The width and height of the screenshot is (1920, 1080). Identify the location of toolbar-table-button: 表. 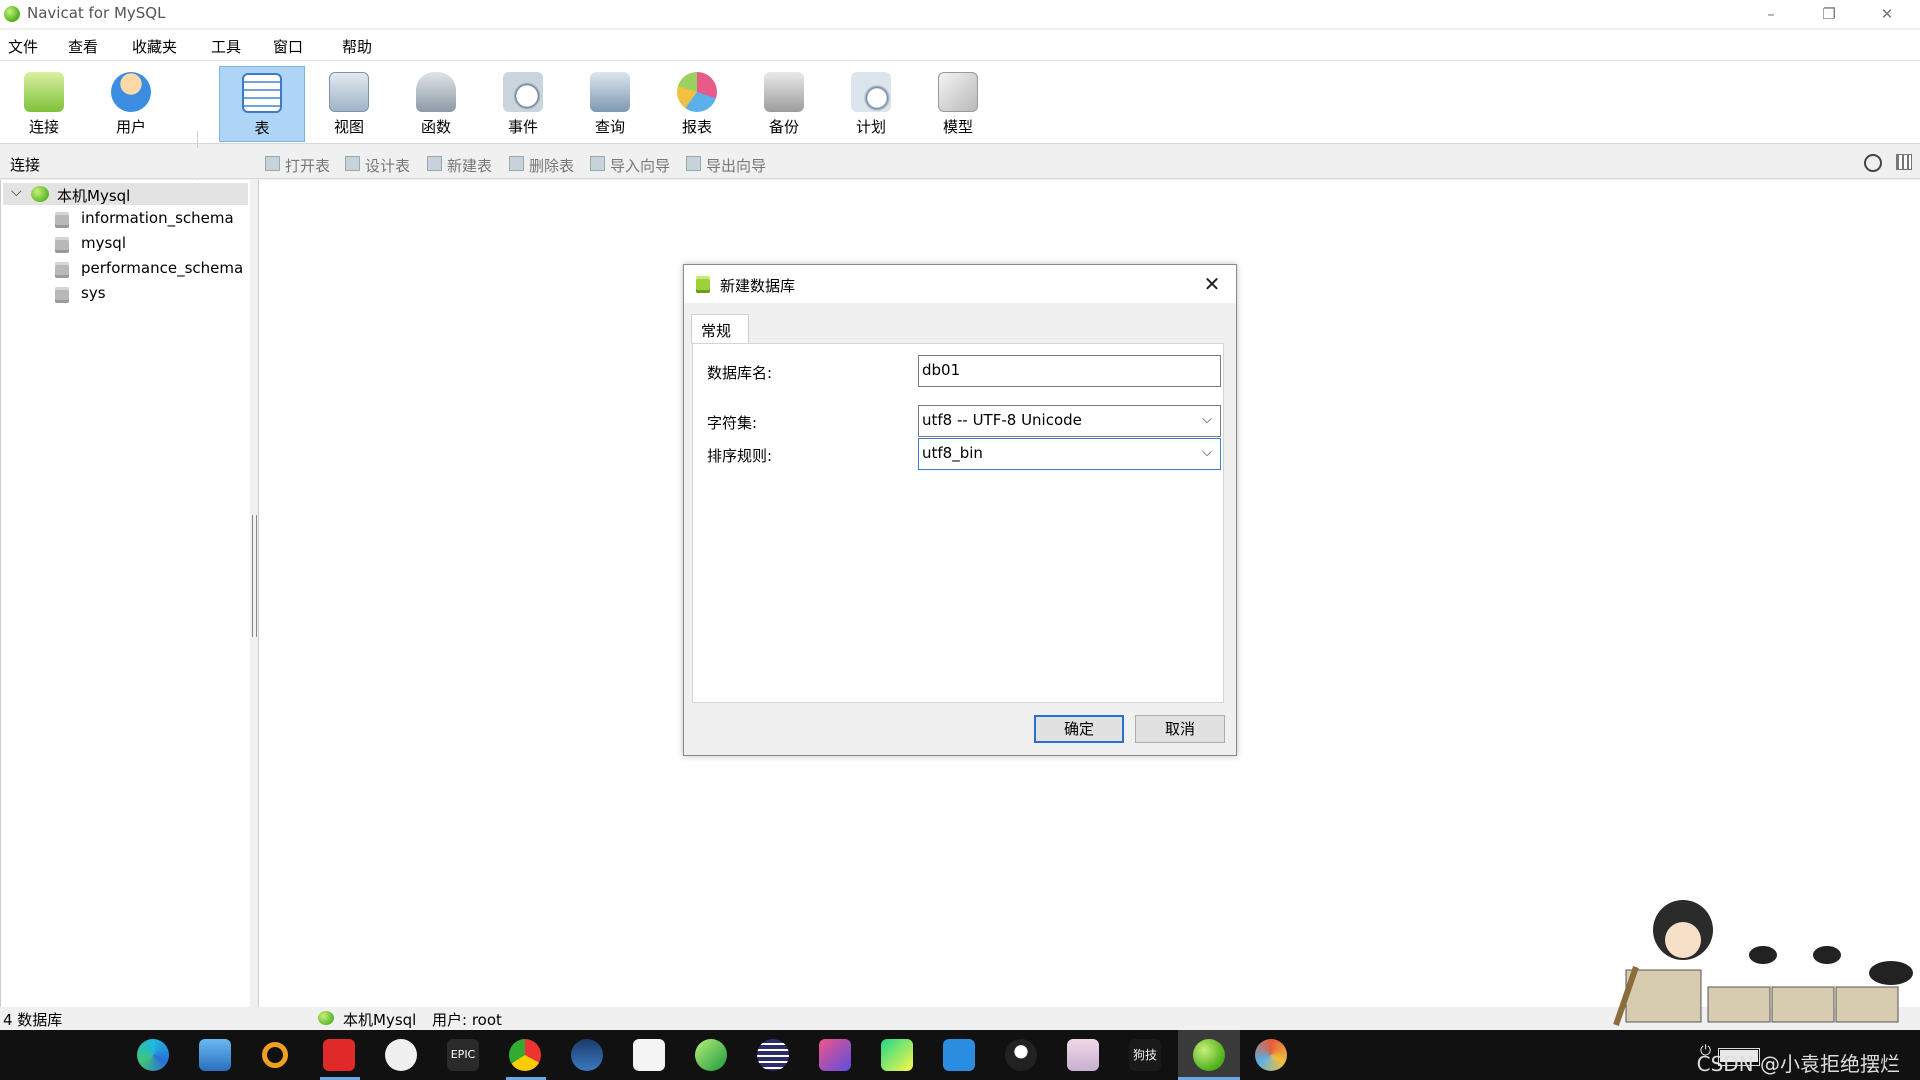
(262, 104).